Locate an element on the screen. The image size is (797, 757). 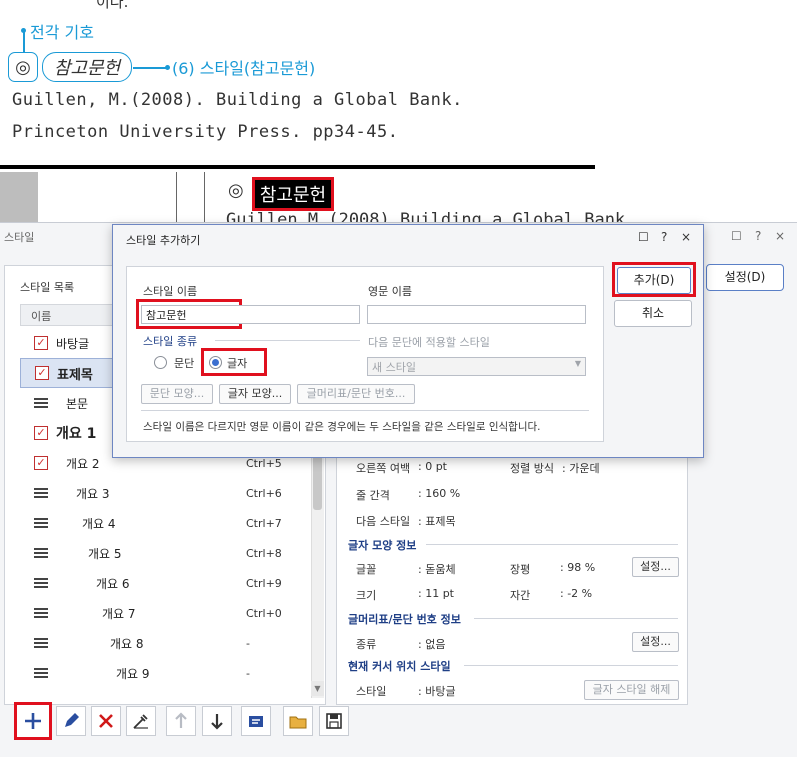
next-para-style-label: 다음 문단에 적용할 스타일 is located at coordinates (429, 342).